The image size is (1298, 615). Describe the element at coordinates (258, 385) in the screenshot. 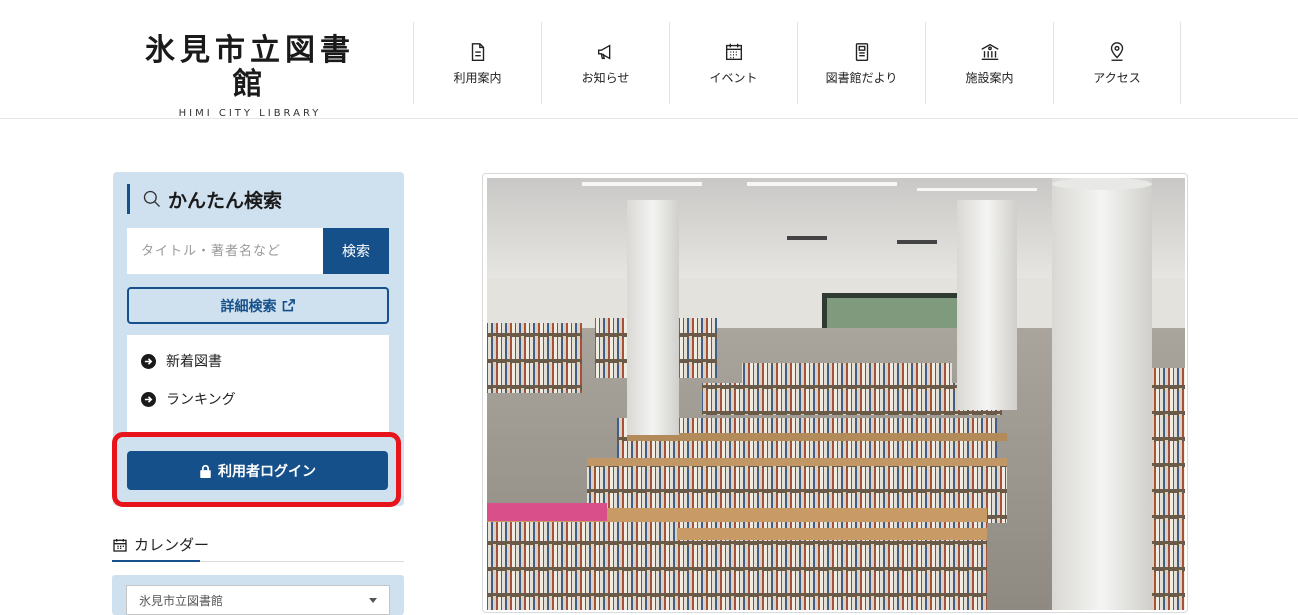

I see `quick-links: 新着図書 ランキング` at that location.